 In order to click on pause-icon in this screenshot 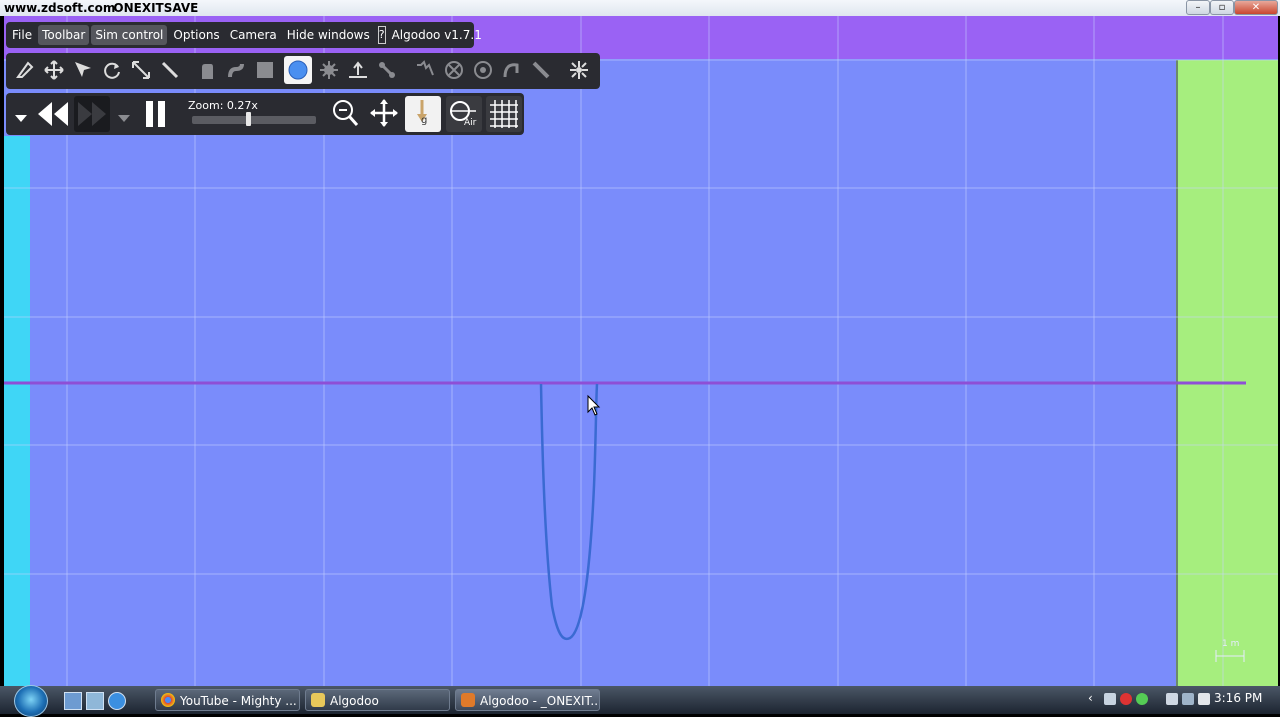, I will do `click(156, 116)`.